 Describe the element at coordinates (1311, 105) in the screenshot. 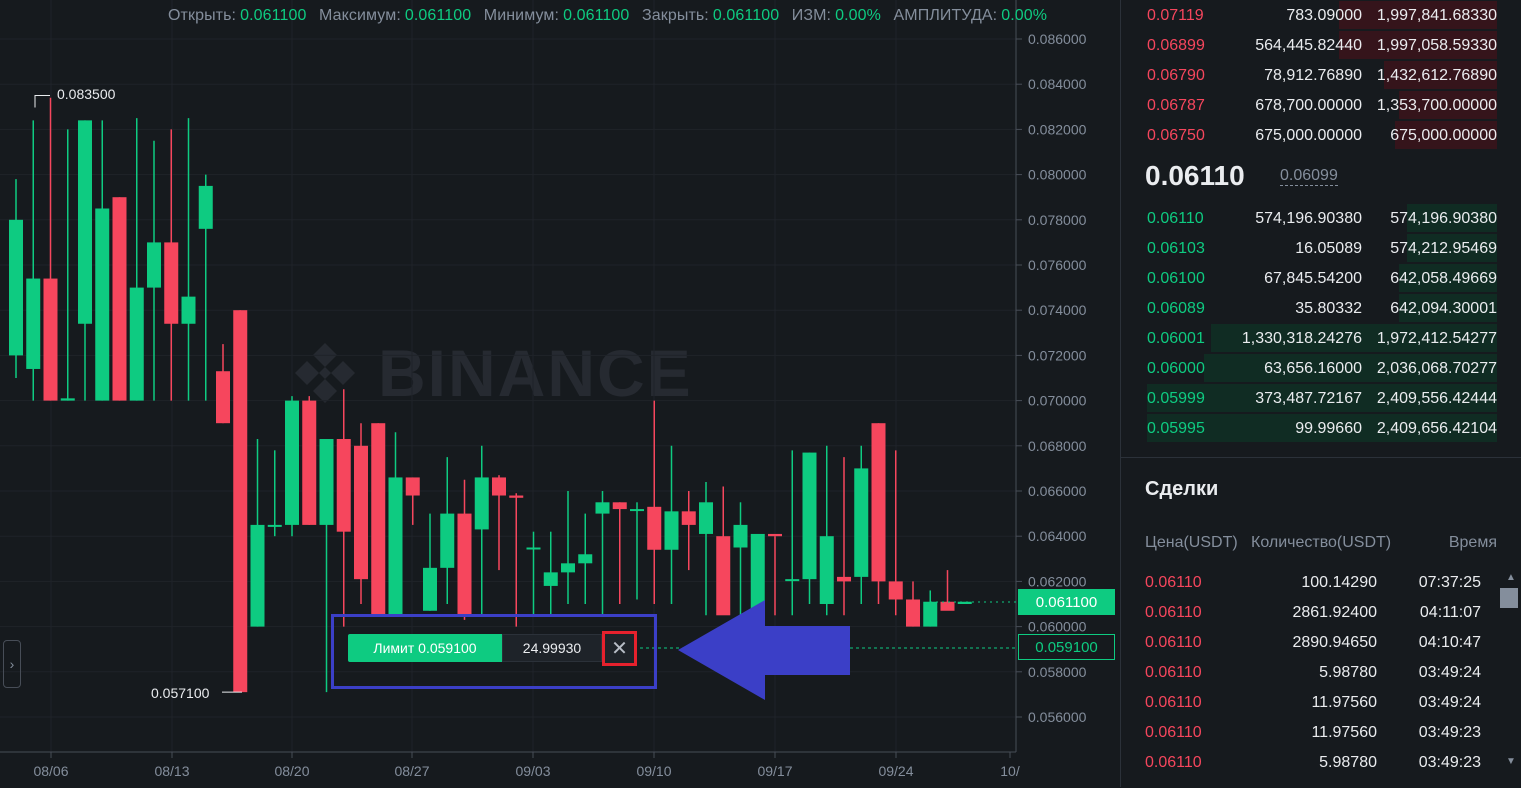

I see `ask-row: 0.06787 678,700.00000 1,353,700.00000` at that location.